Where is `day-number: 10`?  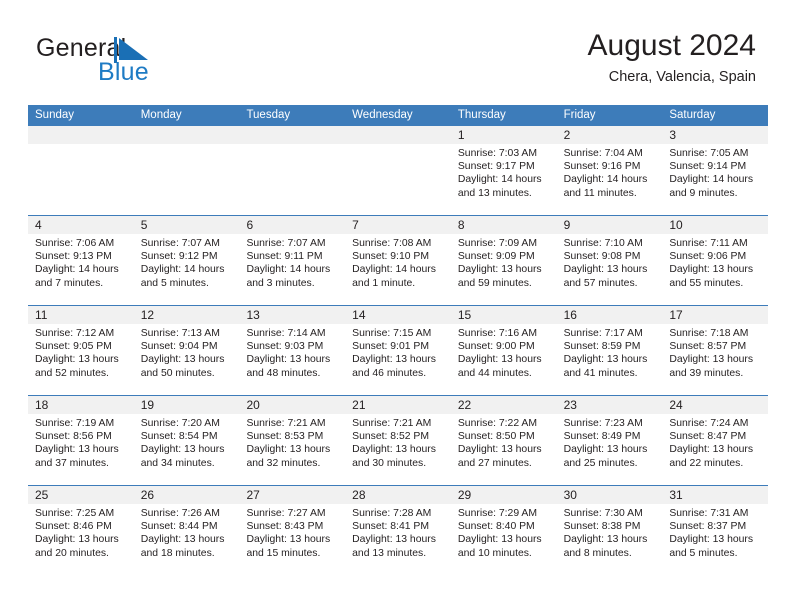
day-number: 10 is located at coordinates (715, 225).